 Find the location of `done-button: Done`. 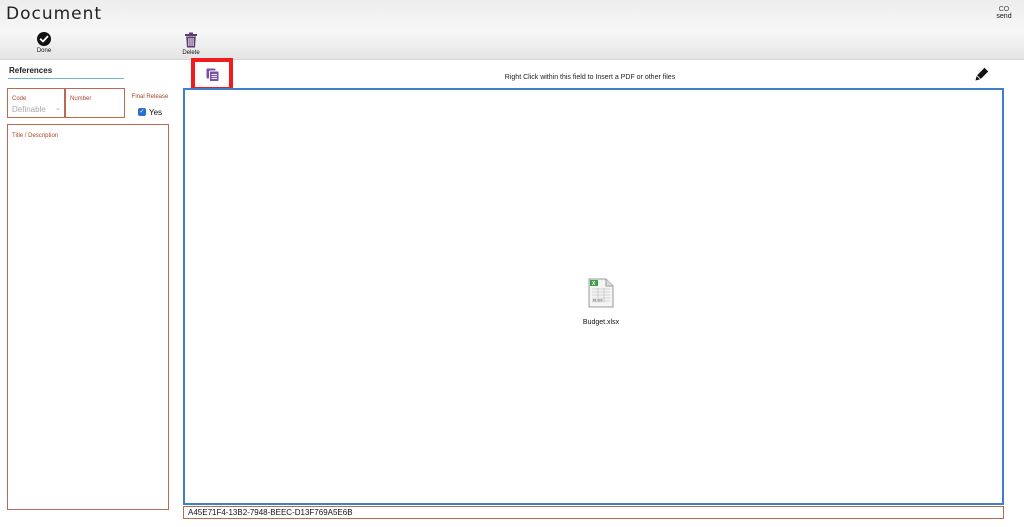

done-button: Done is located at coordinates (44, 43).